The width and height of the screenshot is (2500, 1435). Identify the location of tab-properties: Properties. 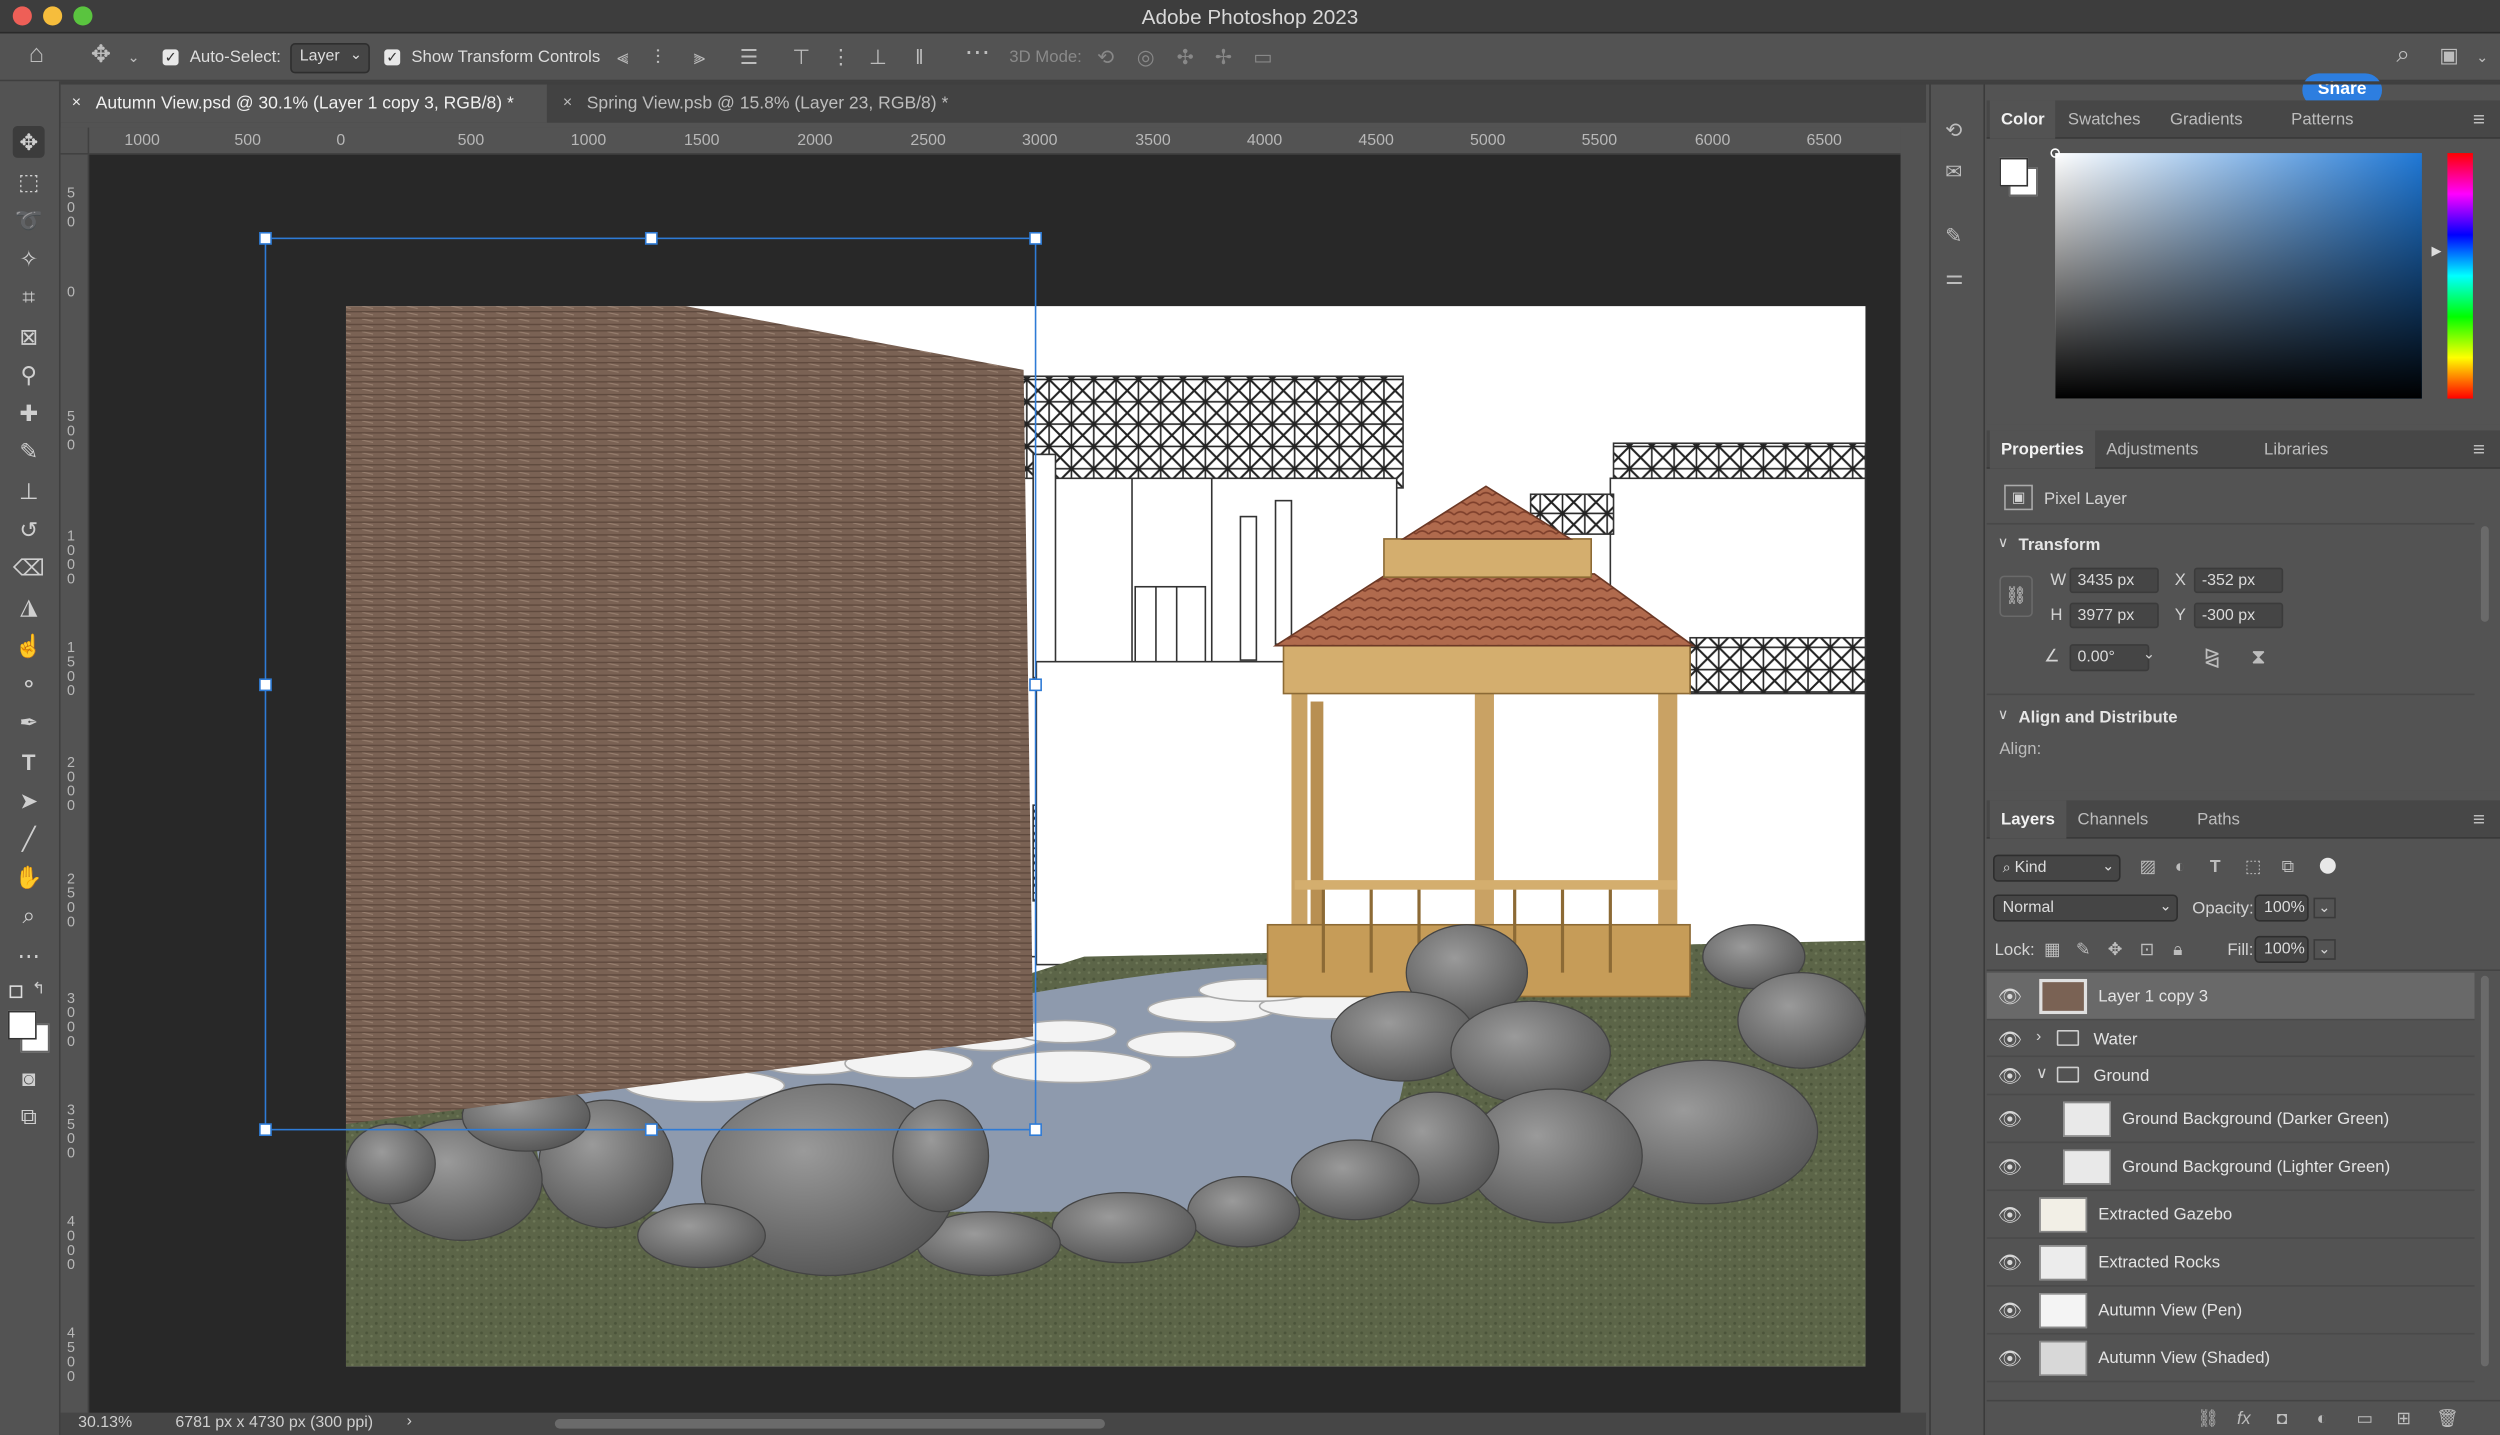
(2042, 449).